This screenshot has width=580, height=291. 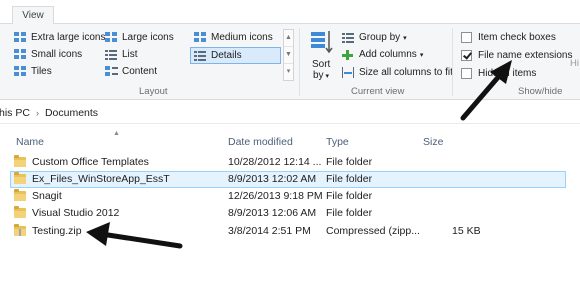 I want to click on add-columns-button: Add columns ▾, so click(x=382, y=54).